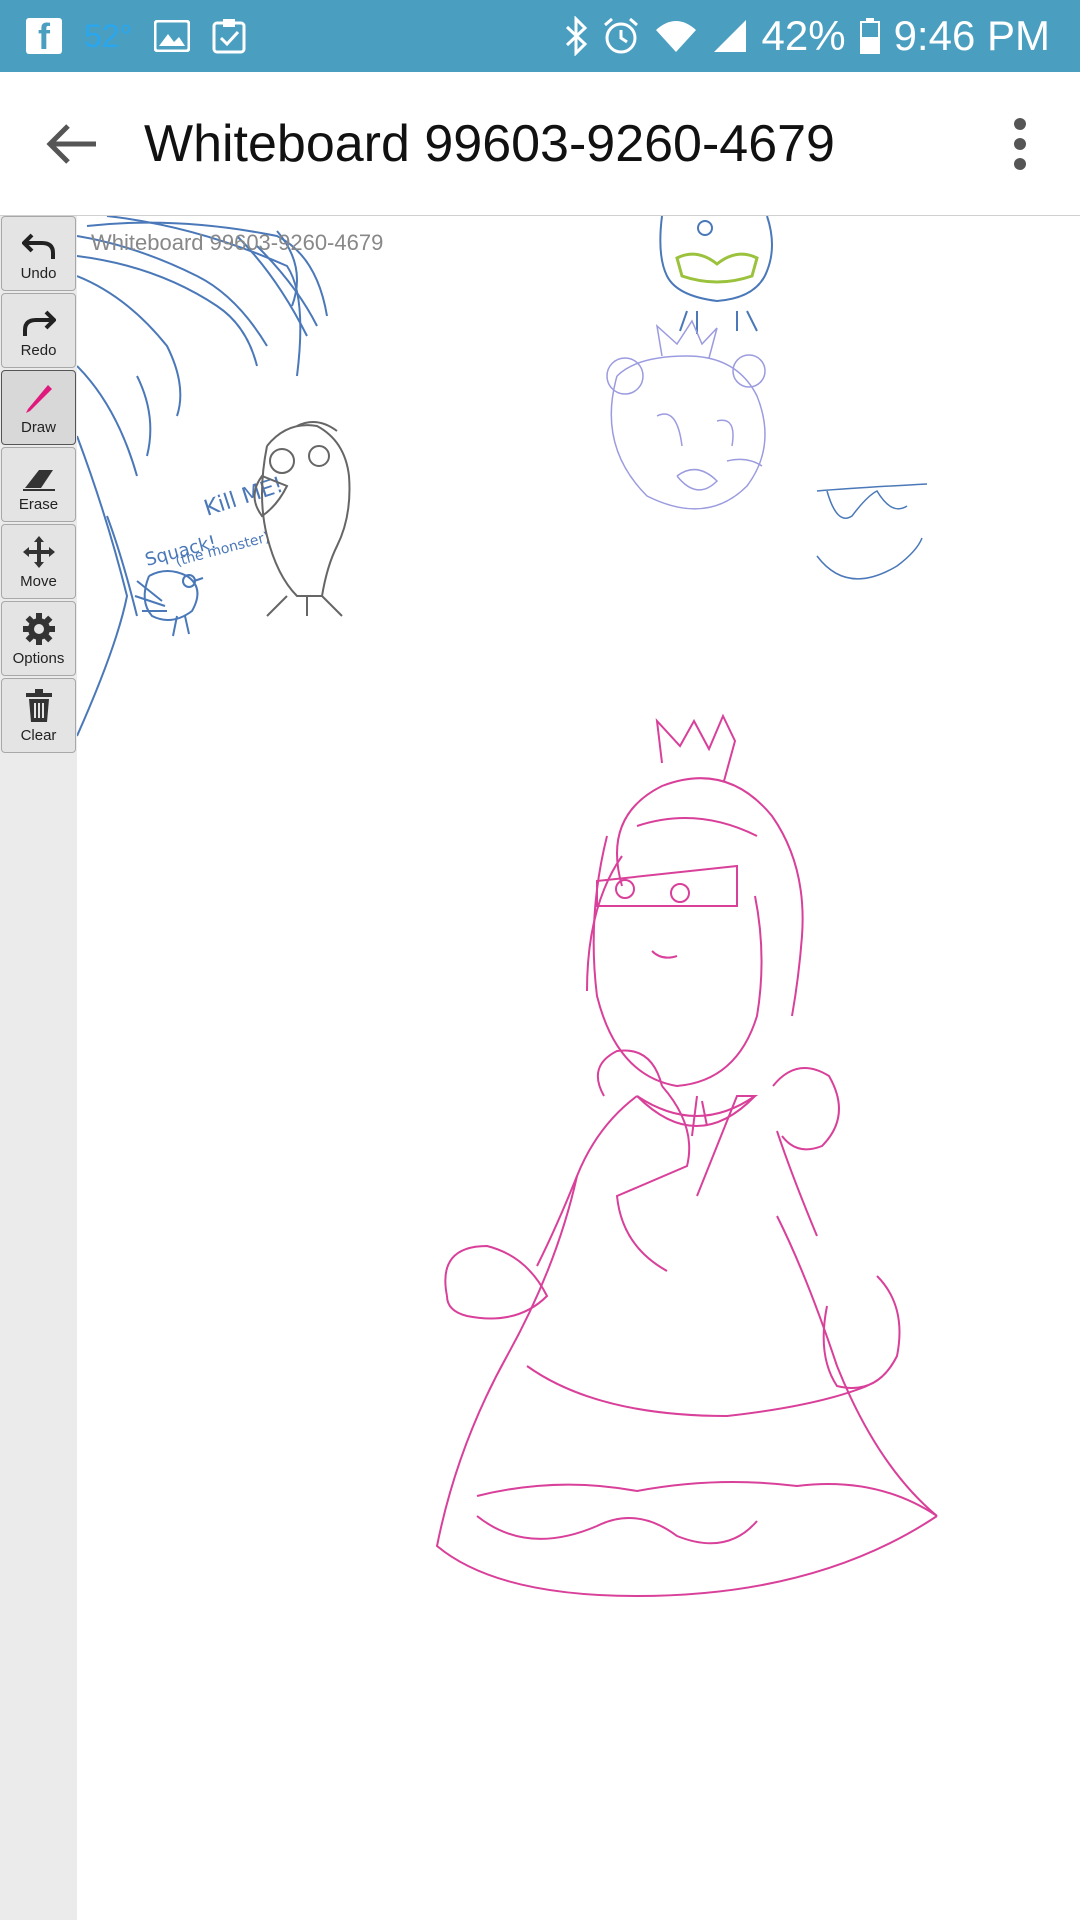  Describe the element at coordinates (620, 35) in the screenshot. I see `alarm-icon` at that location.